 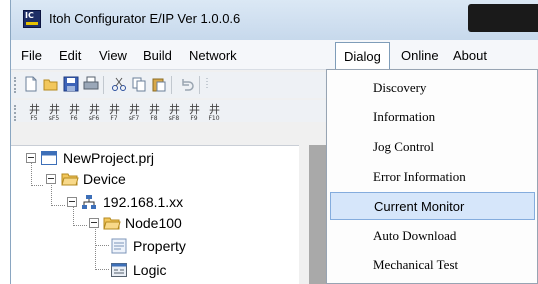 I want to click on tree-item-device: Device, so click(x=111, y=180).